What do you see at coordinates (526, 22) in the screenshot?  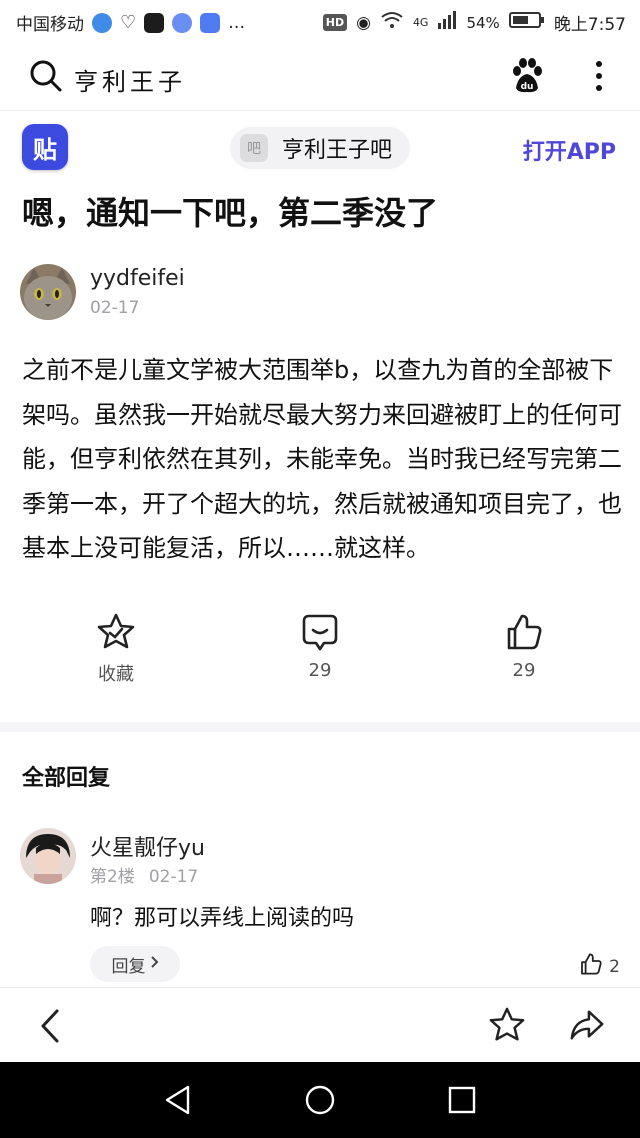 I see `battery-icon` at bounding box center [526, 22].